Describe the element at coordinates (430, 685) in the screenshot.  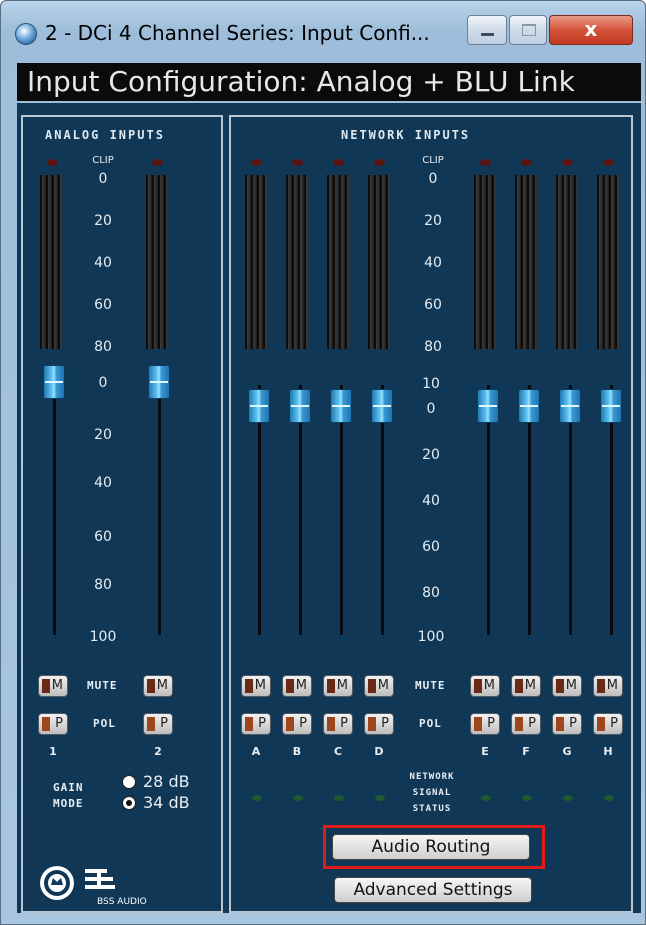
I see `network-mute-label: MUTE` at that location.